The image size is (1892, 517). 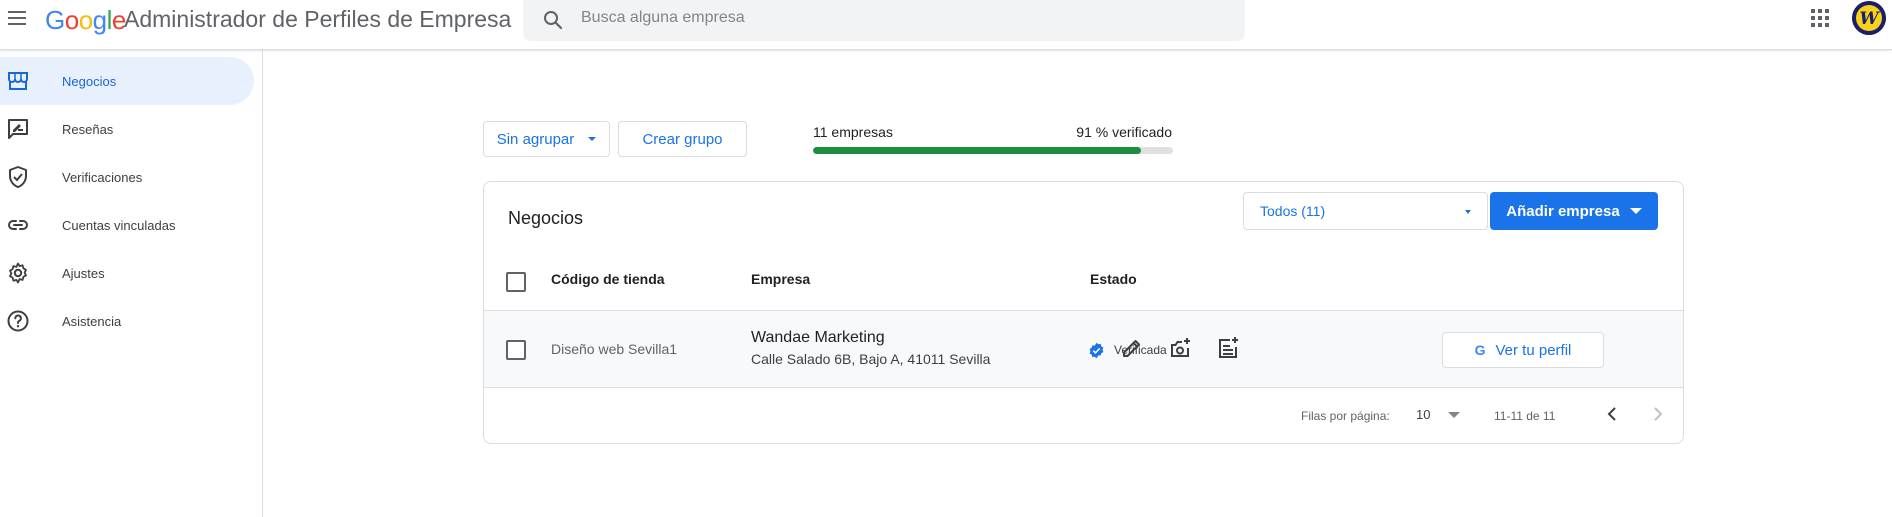 I want to click on google-g-letter: G, so click(x=1480, y=350).